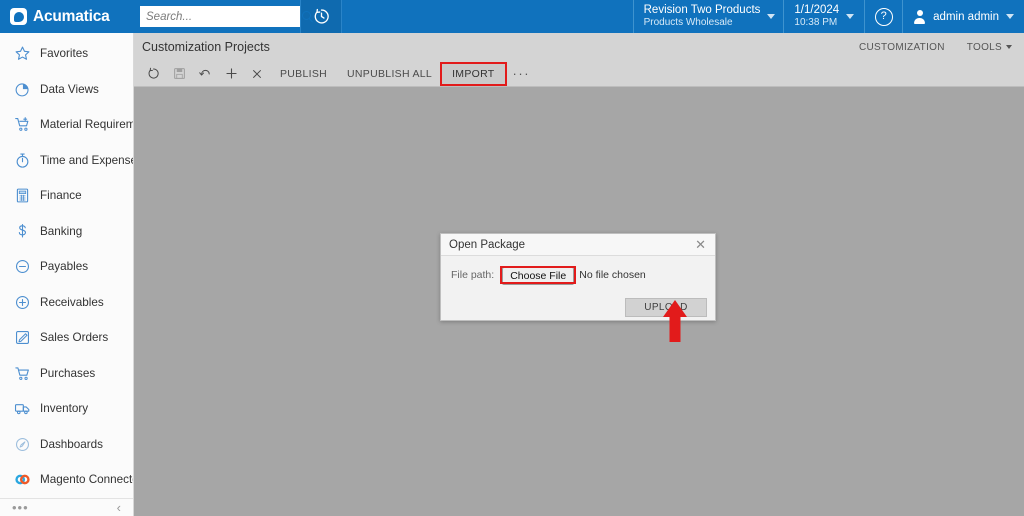 The height and width of the screenshot is (516, 1024). I want to click on customization-label: CUSTOMIZATION, so click(902, 47).